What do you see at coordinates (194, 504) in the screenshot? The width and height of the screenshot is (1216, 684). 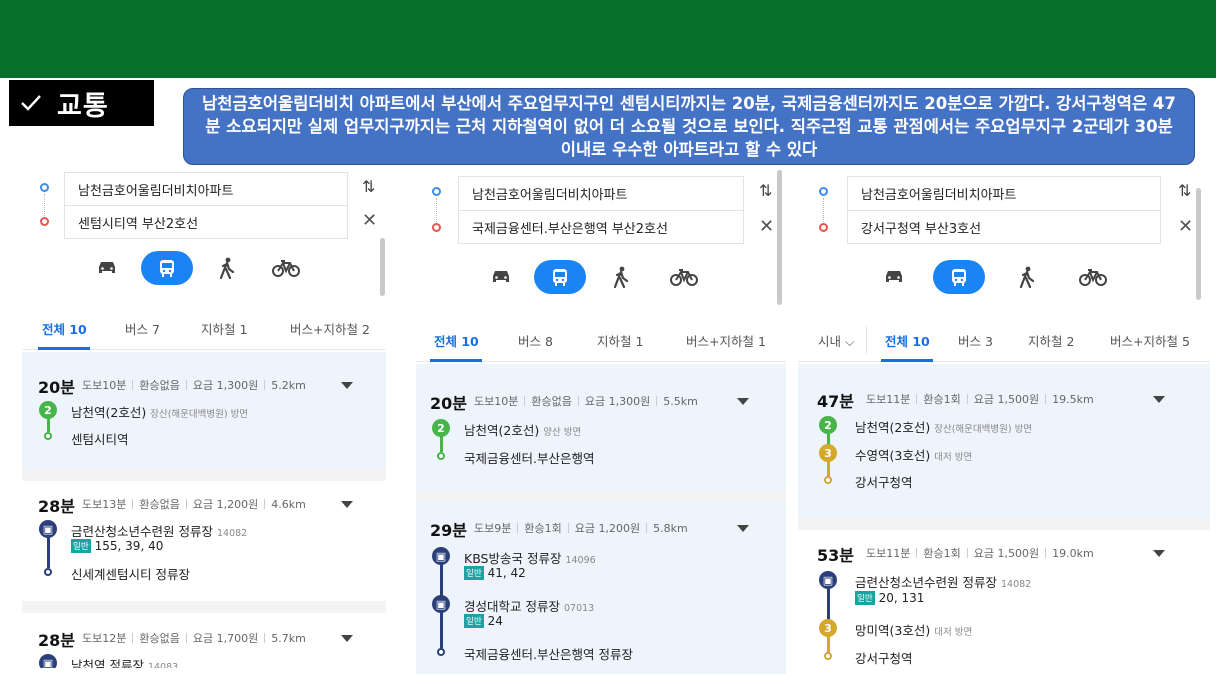 I see `route-meta: 도보13분 환승없음 요금 1,200원 4.6km` at bounding box center [194, 504].